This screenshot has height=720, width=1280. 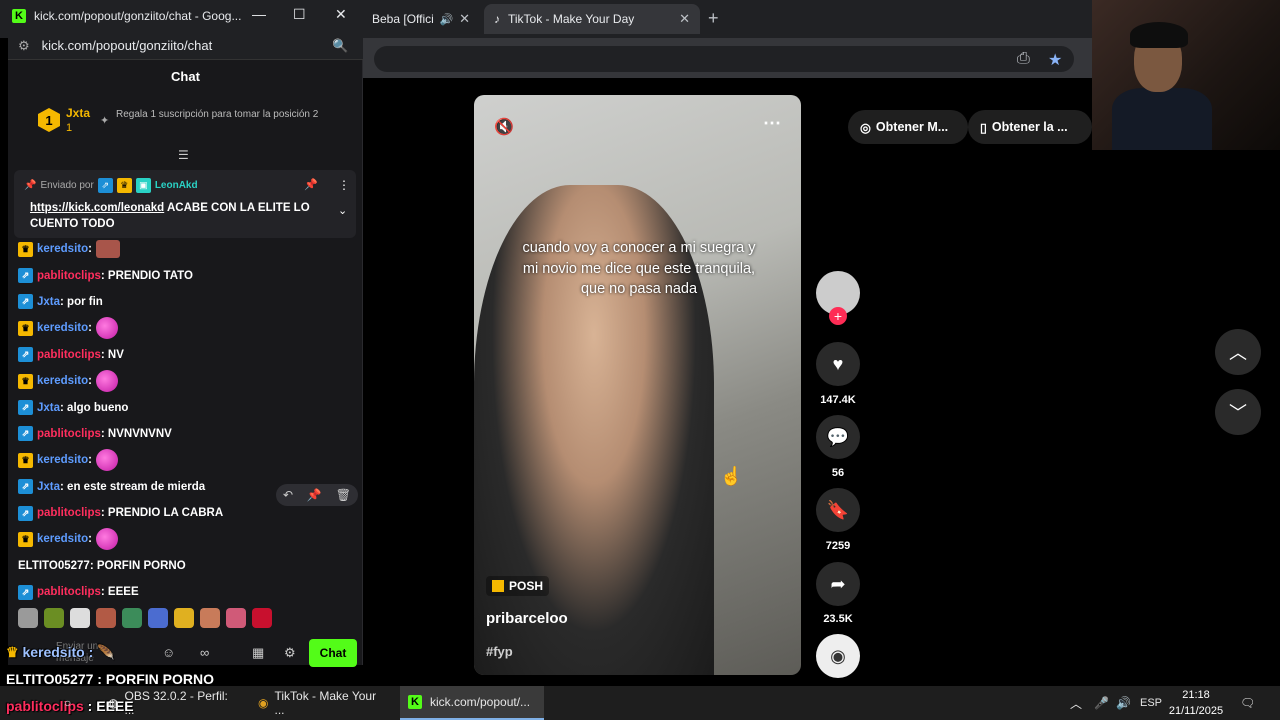 What do you see at coordinates (176, 185) in the screenshot?
I see `pinned-user: LeonAkd` at bounding box center [176, 185].